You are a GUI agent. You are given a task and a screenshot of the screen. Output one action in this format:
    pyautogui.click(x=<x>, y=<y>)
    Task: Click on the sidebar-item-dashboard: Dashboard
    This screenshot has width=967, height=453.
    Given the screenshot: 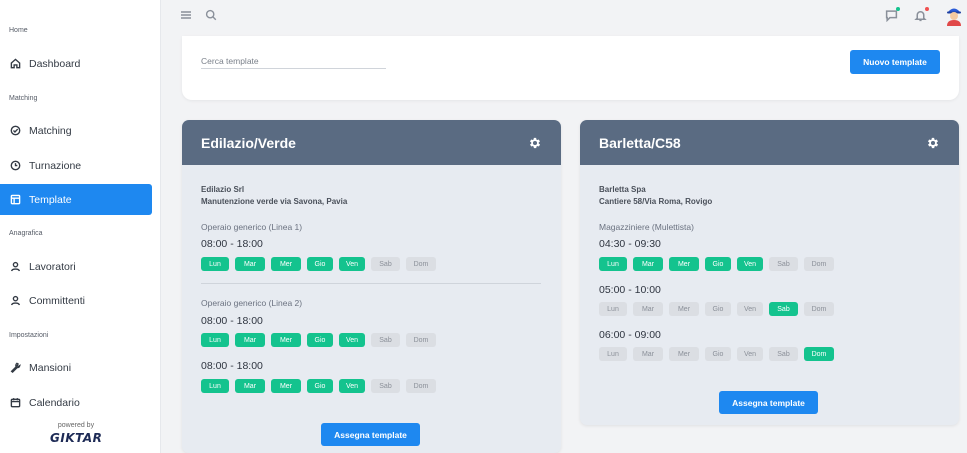 What is the action you would take?
    pyautogui.click(x=76, y=63)
    